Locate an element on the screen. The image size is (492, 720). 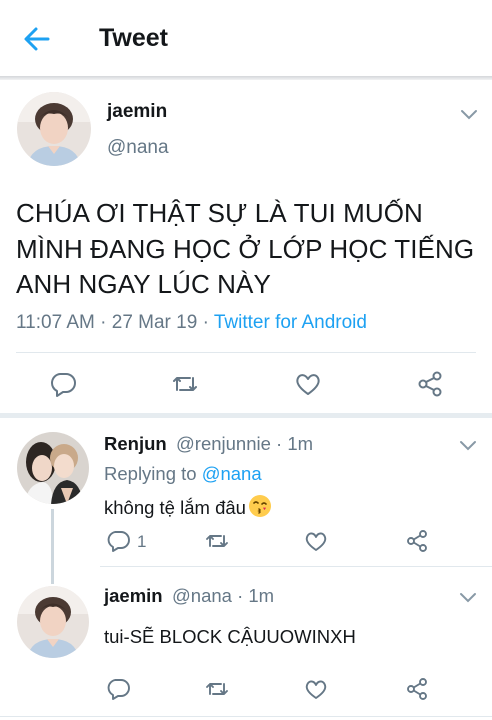
reply-text: tui-SẼ BLOCK CẬUUOWINXH is located at coordinates (230, 636).